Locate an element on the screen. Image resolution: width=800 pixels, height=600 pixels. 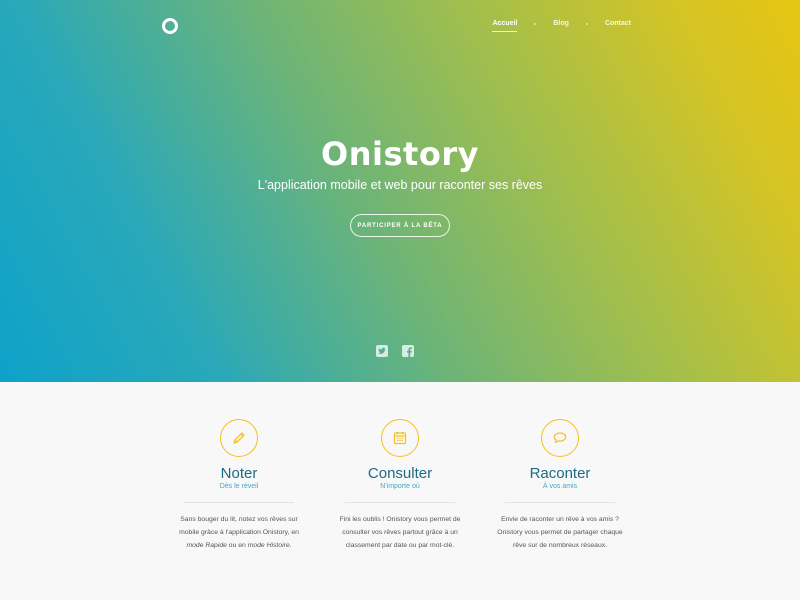
main-nav: Accueil Blog Contact is located at coordinates (561, 26).